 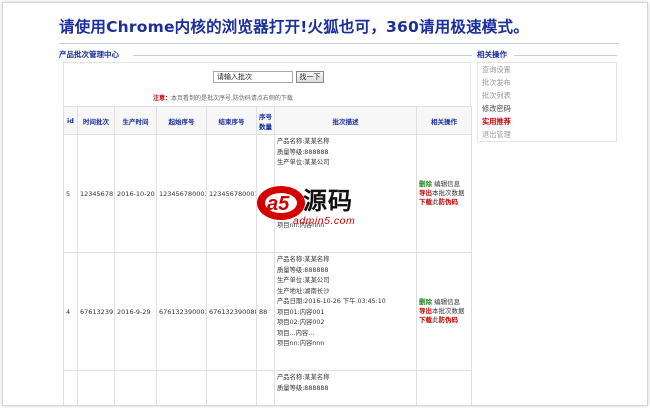 What do you see at coordinates (303, 291) in the screenshot?
I see `info-line: 生产地址:湖南长沙` at bounding box center [303, 291].